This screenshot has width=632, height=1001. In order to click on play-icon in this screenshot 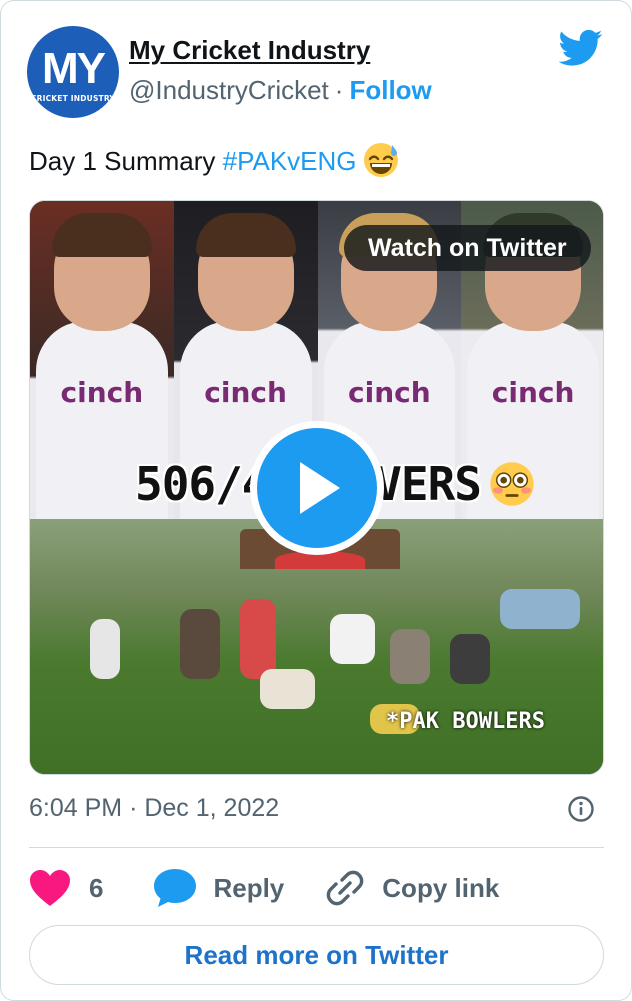, I will do `click(320, 488)`.